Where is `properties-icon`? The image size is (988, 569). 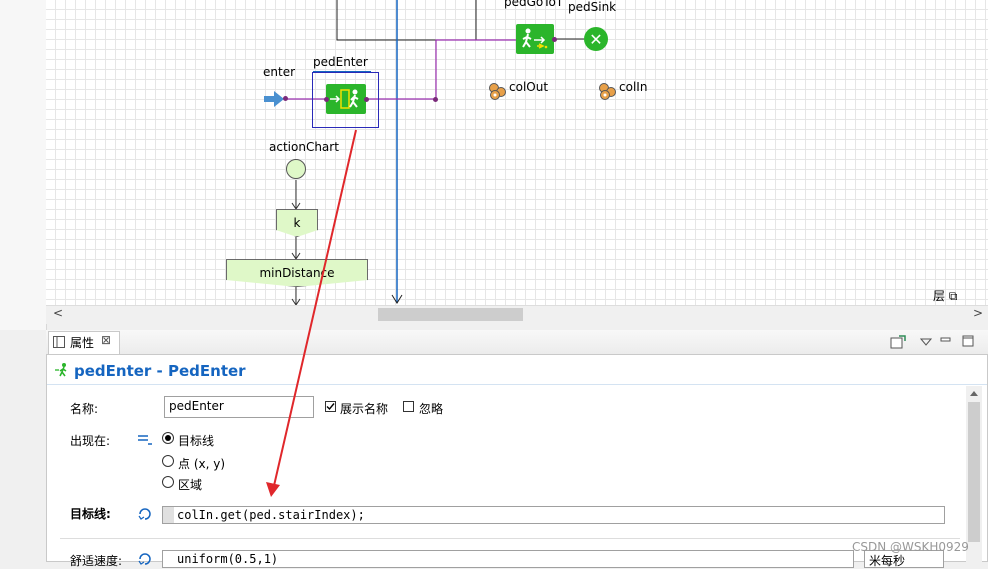 properties-icon is located at coordinates (59, 342).